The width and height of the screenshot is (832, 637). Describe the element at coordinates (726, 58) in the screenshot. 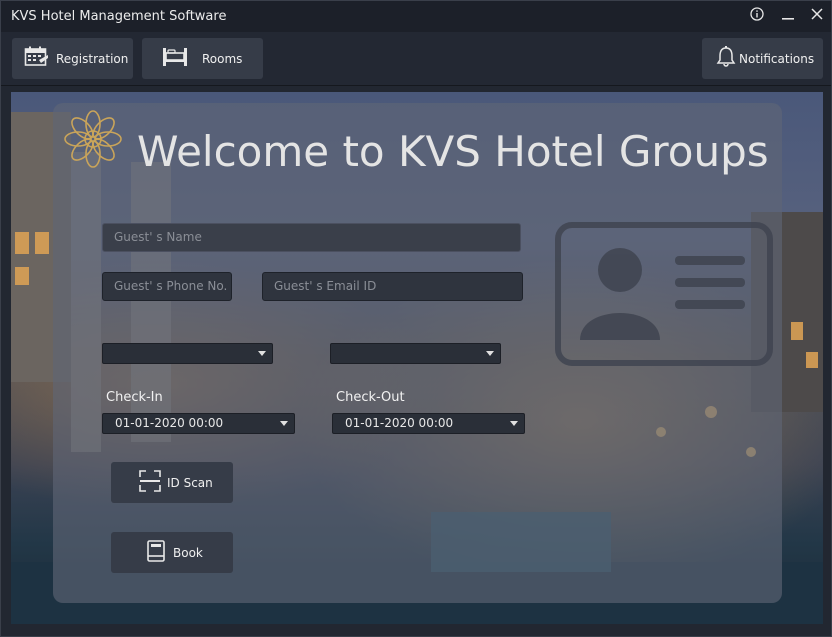

I see `bell-icon` at that location.